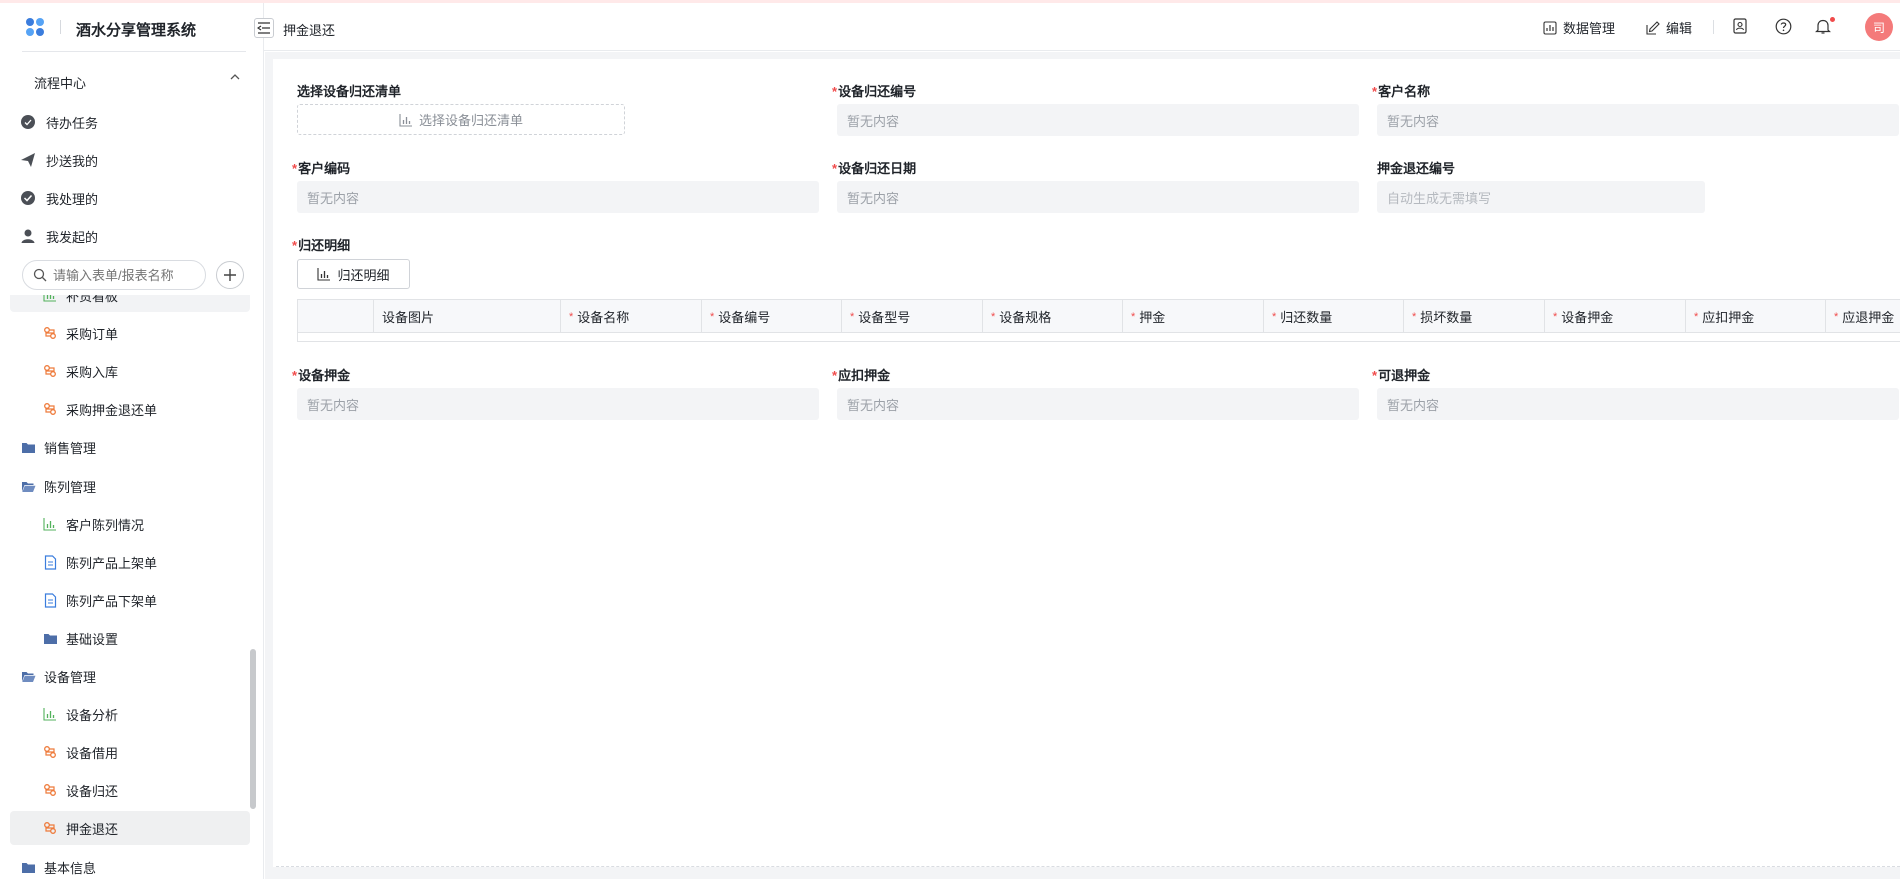 The height and width of the screenshot is (879, 1900). What do you see at coordinates (50, 600) in the screenshot?
I see `form-icon` at bounding box center [50, 600].